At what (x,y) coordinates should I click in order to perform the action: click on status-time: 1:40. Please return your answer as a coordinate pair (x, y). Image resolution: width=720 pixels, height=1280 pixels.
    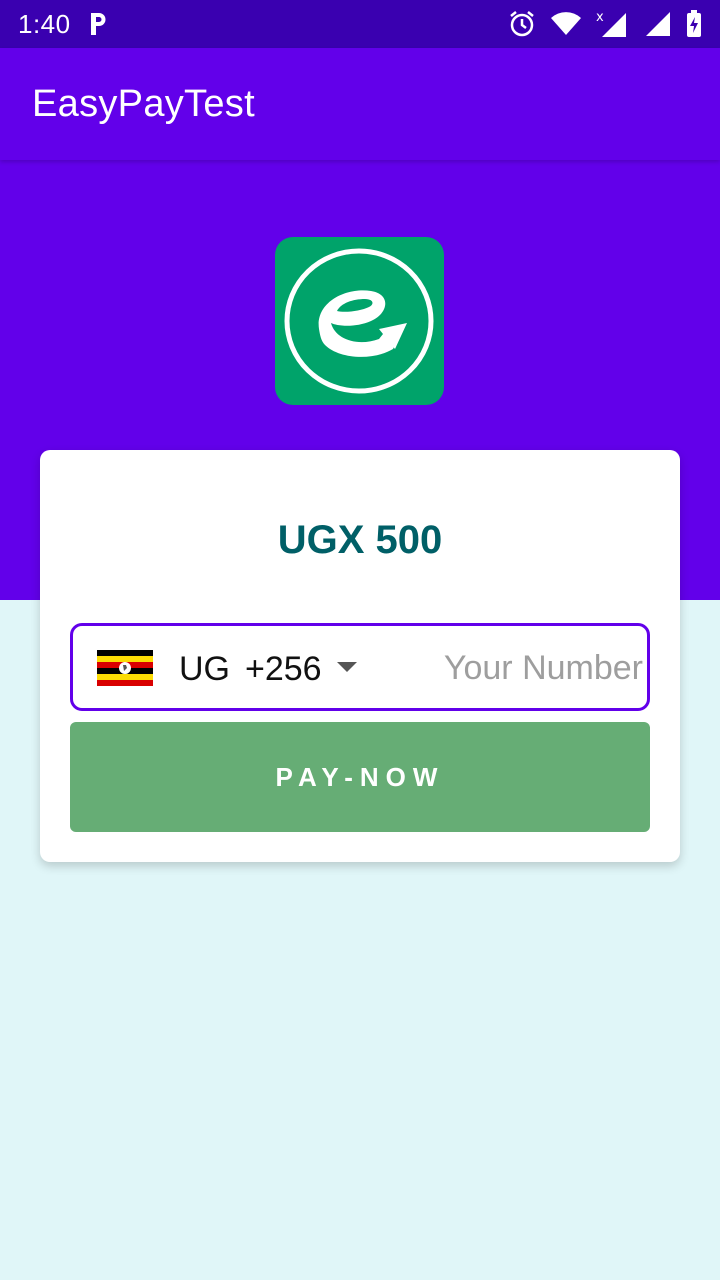
    Looking at the image, I should click on (44, 23).